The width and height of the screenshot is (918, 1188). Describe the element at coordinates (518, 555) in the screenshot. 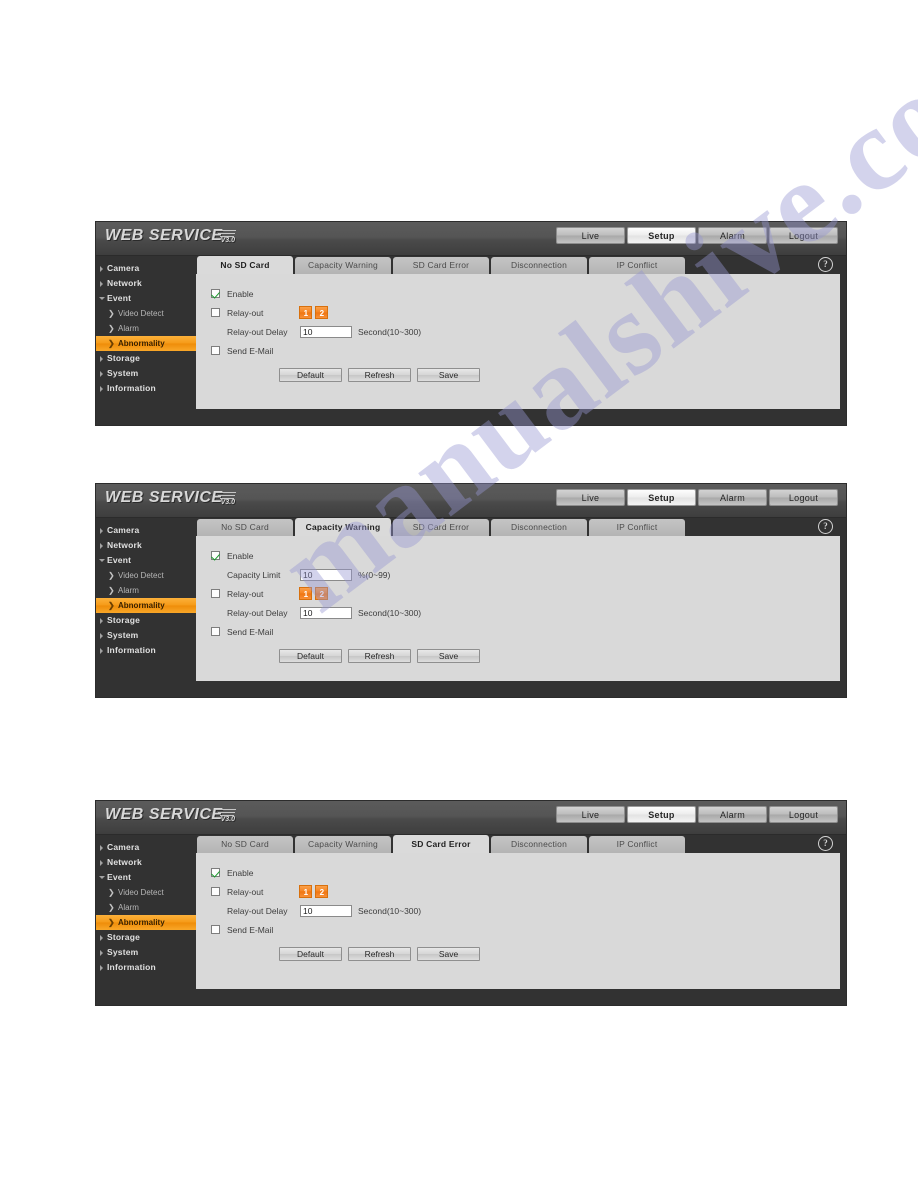

I see `row-enable: Enable` at that location.